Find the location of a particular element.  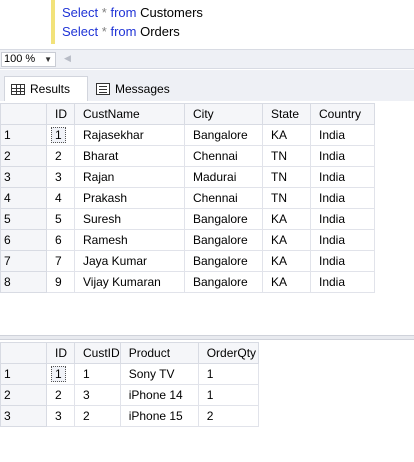

table-row: 4 4 Prakash Chennai TN India is located at coordinates (187, 198).